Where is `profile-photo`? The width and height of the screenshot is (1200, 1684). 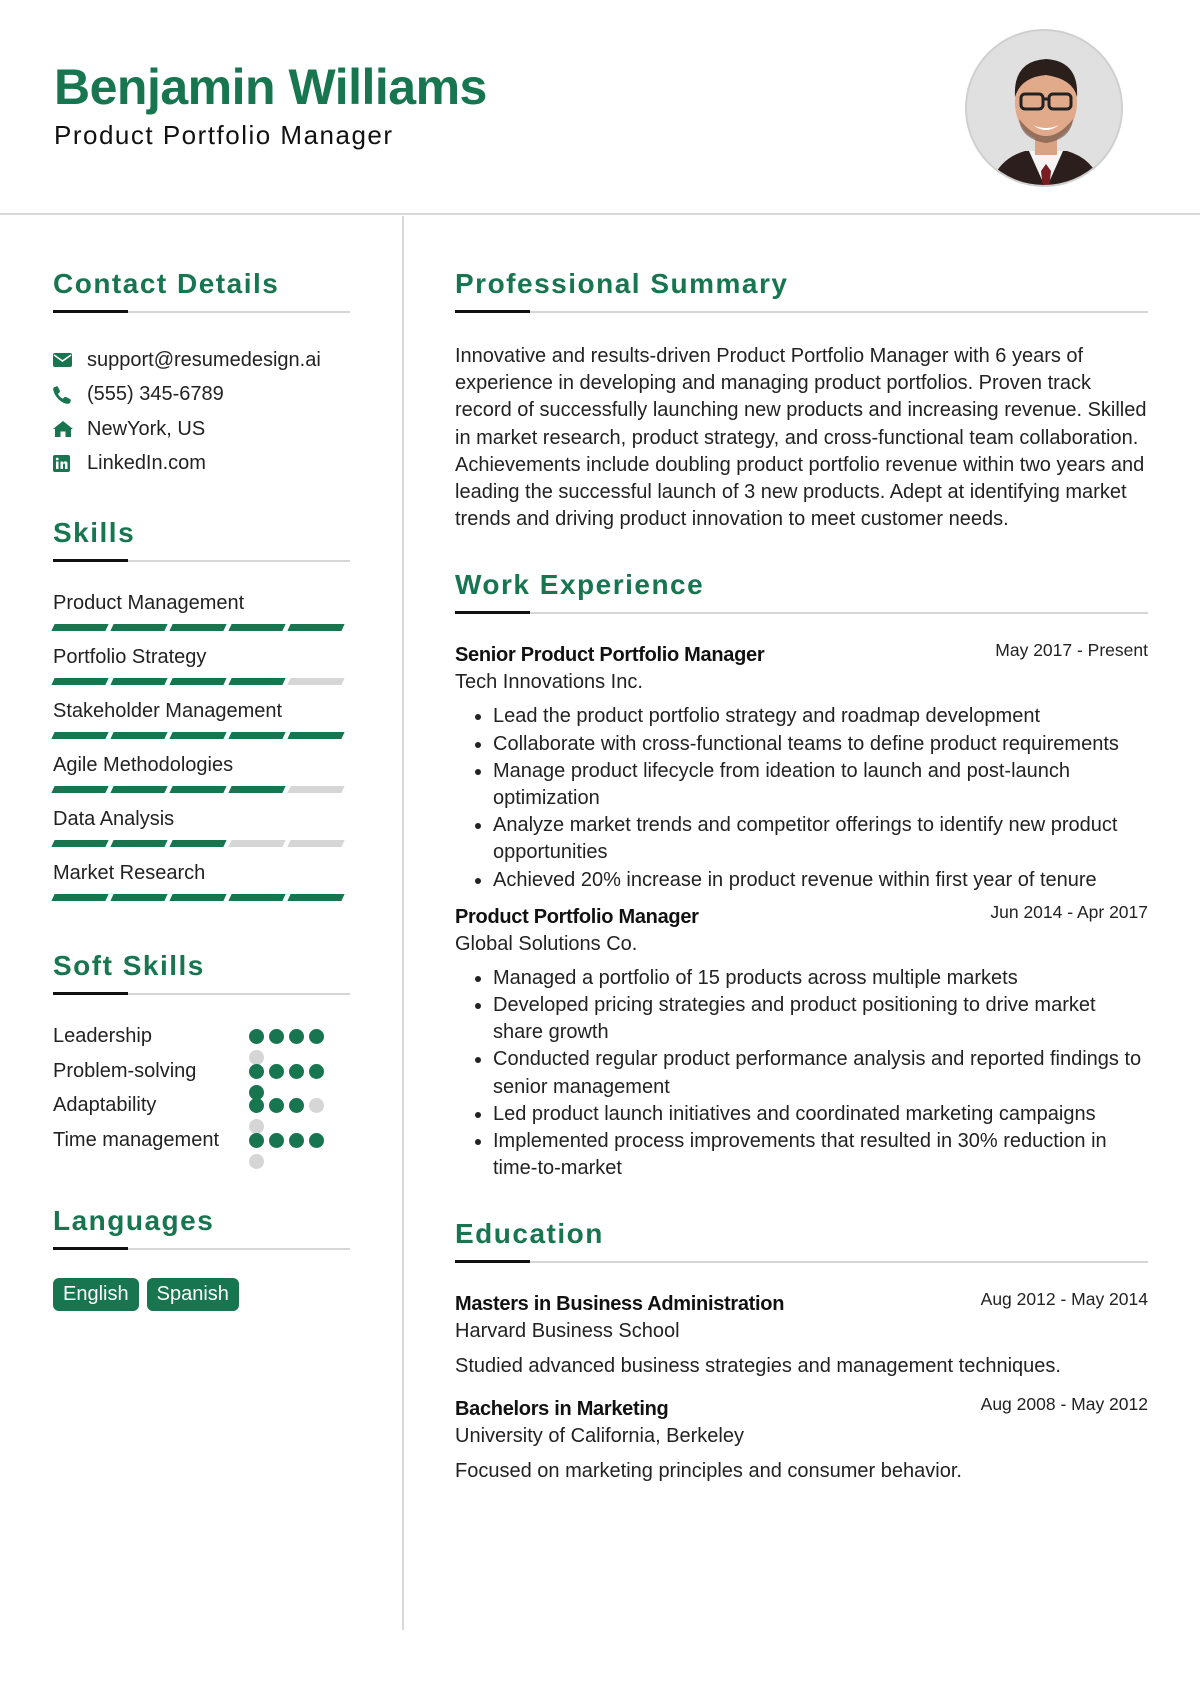
profile-photo is located at coordinates (1044, 108).